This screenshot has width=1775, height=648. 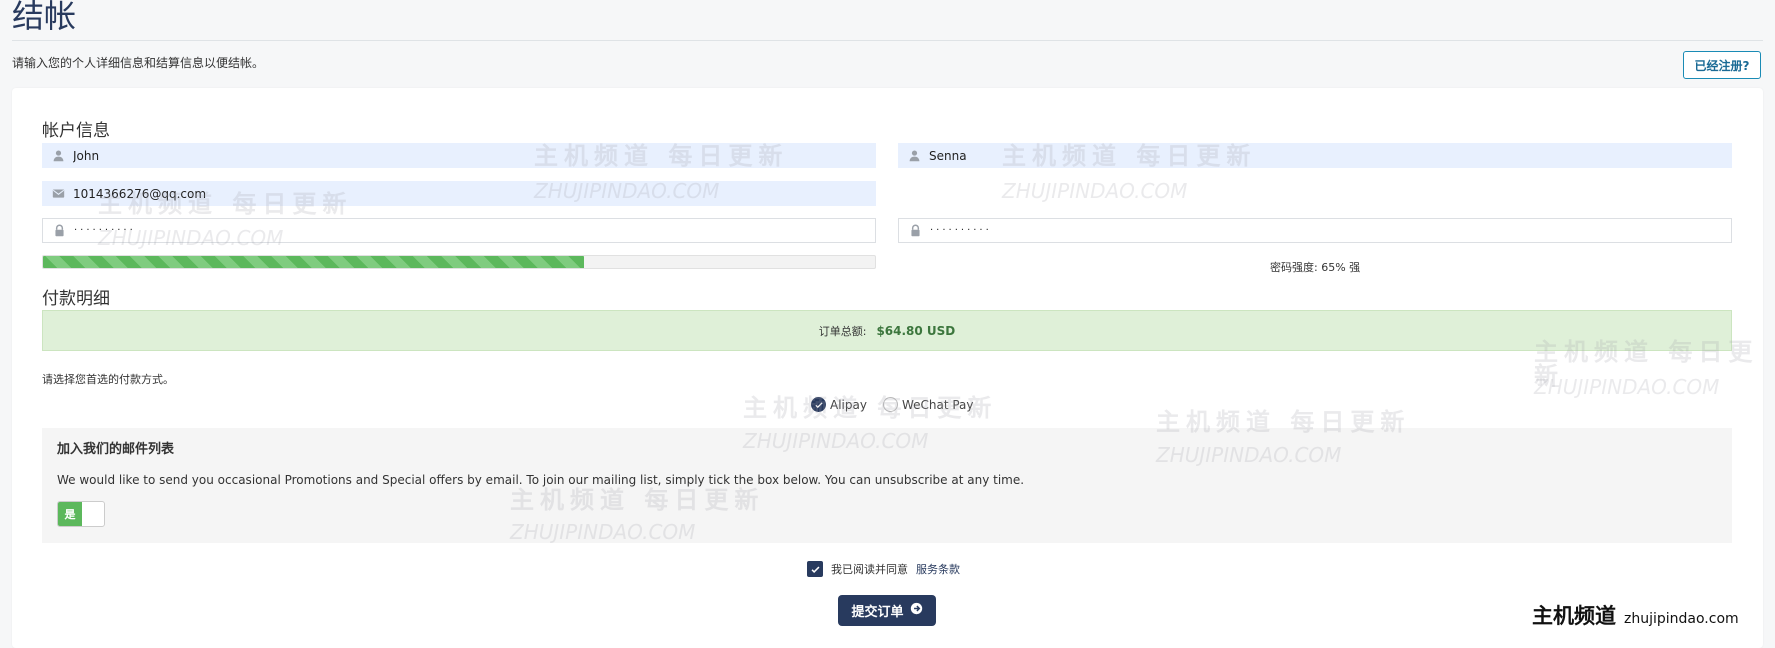 What do you see at coordinates (818, 404) in the screenshot?
I see `radio-checked-icon` at bounding box center [818, 404].